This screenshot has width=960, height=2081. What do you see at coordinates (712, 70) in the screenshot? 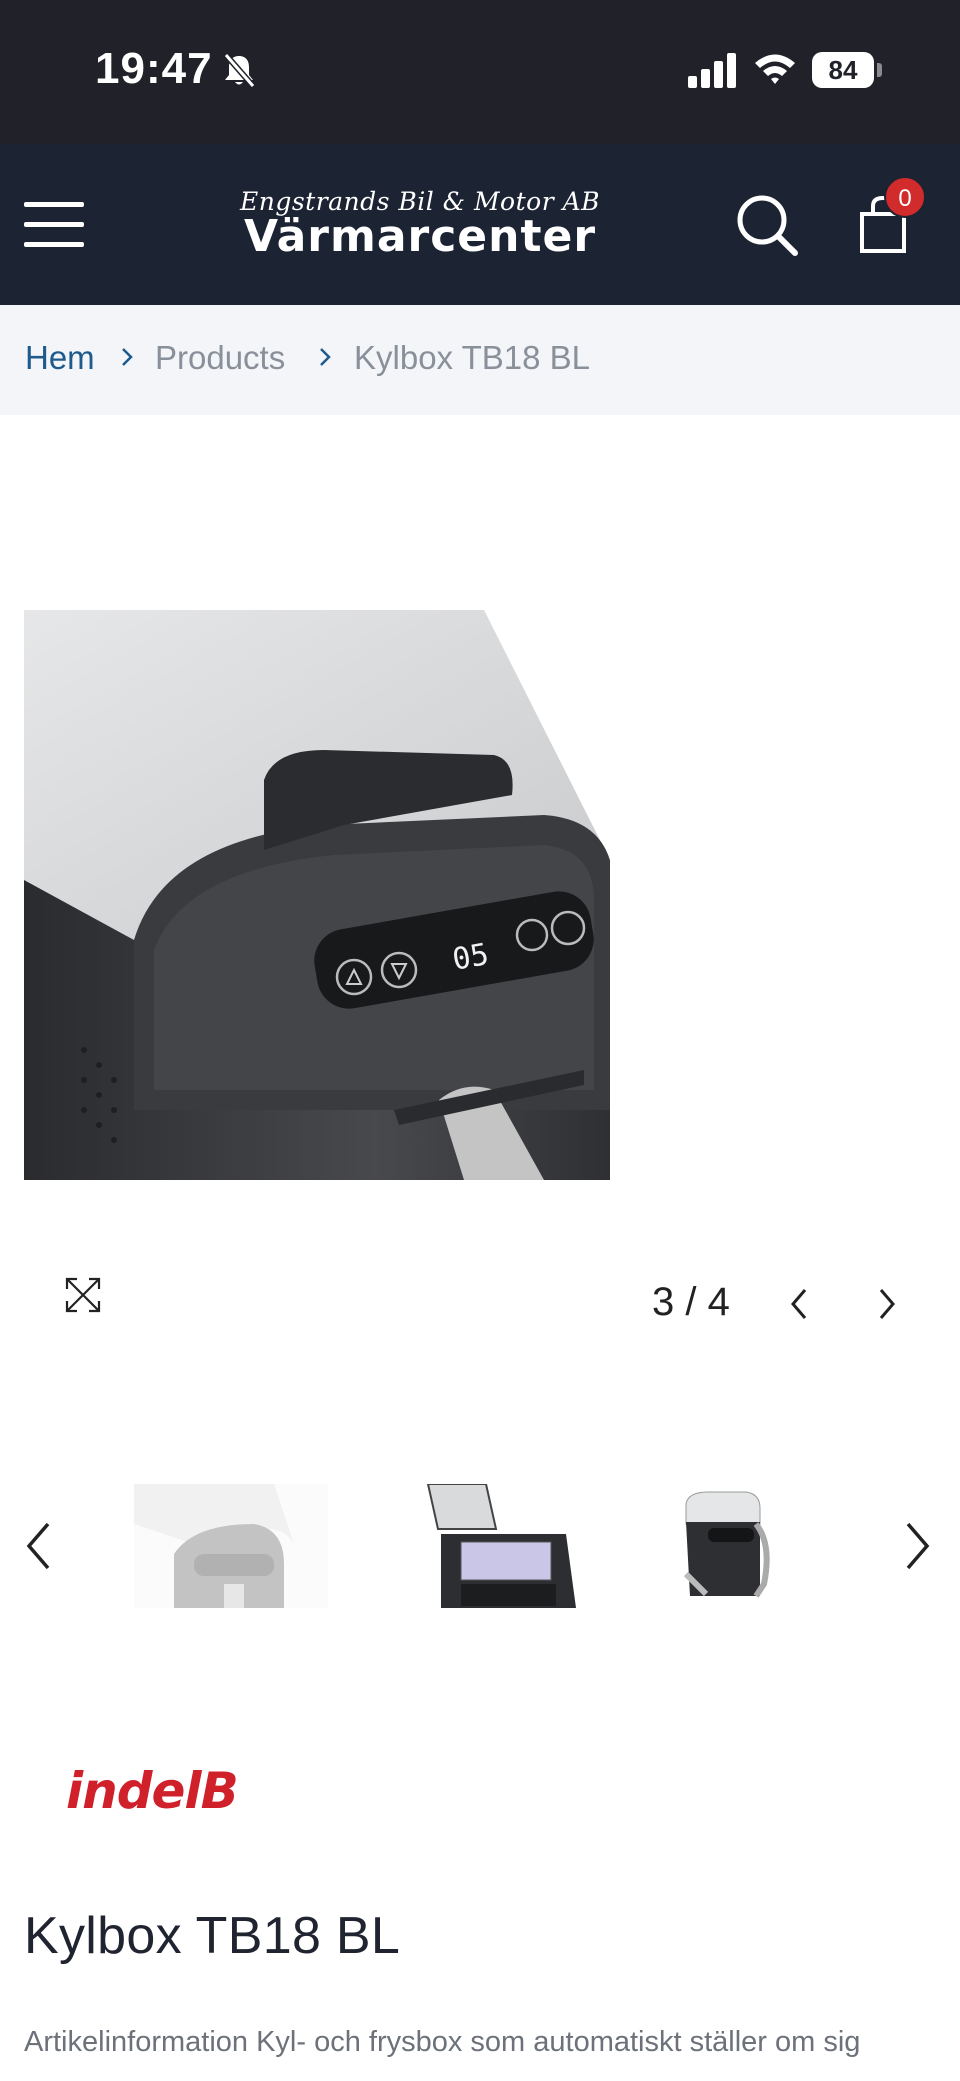
I see `cellular-signal-icon` at bounding box center [712, 70].